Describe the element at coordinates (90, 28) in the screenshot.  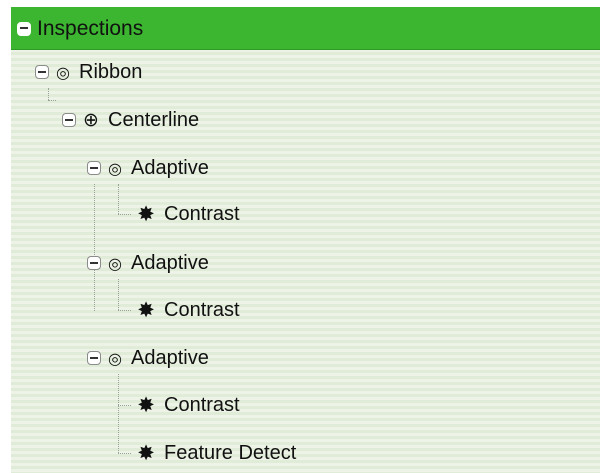
I see `tree-root-label: Inspections` at that location.